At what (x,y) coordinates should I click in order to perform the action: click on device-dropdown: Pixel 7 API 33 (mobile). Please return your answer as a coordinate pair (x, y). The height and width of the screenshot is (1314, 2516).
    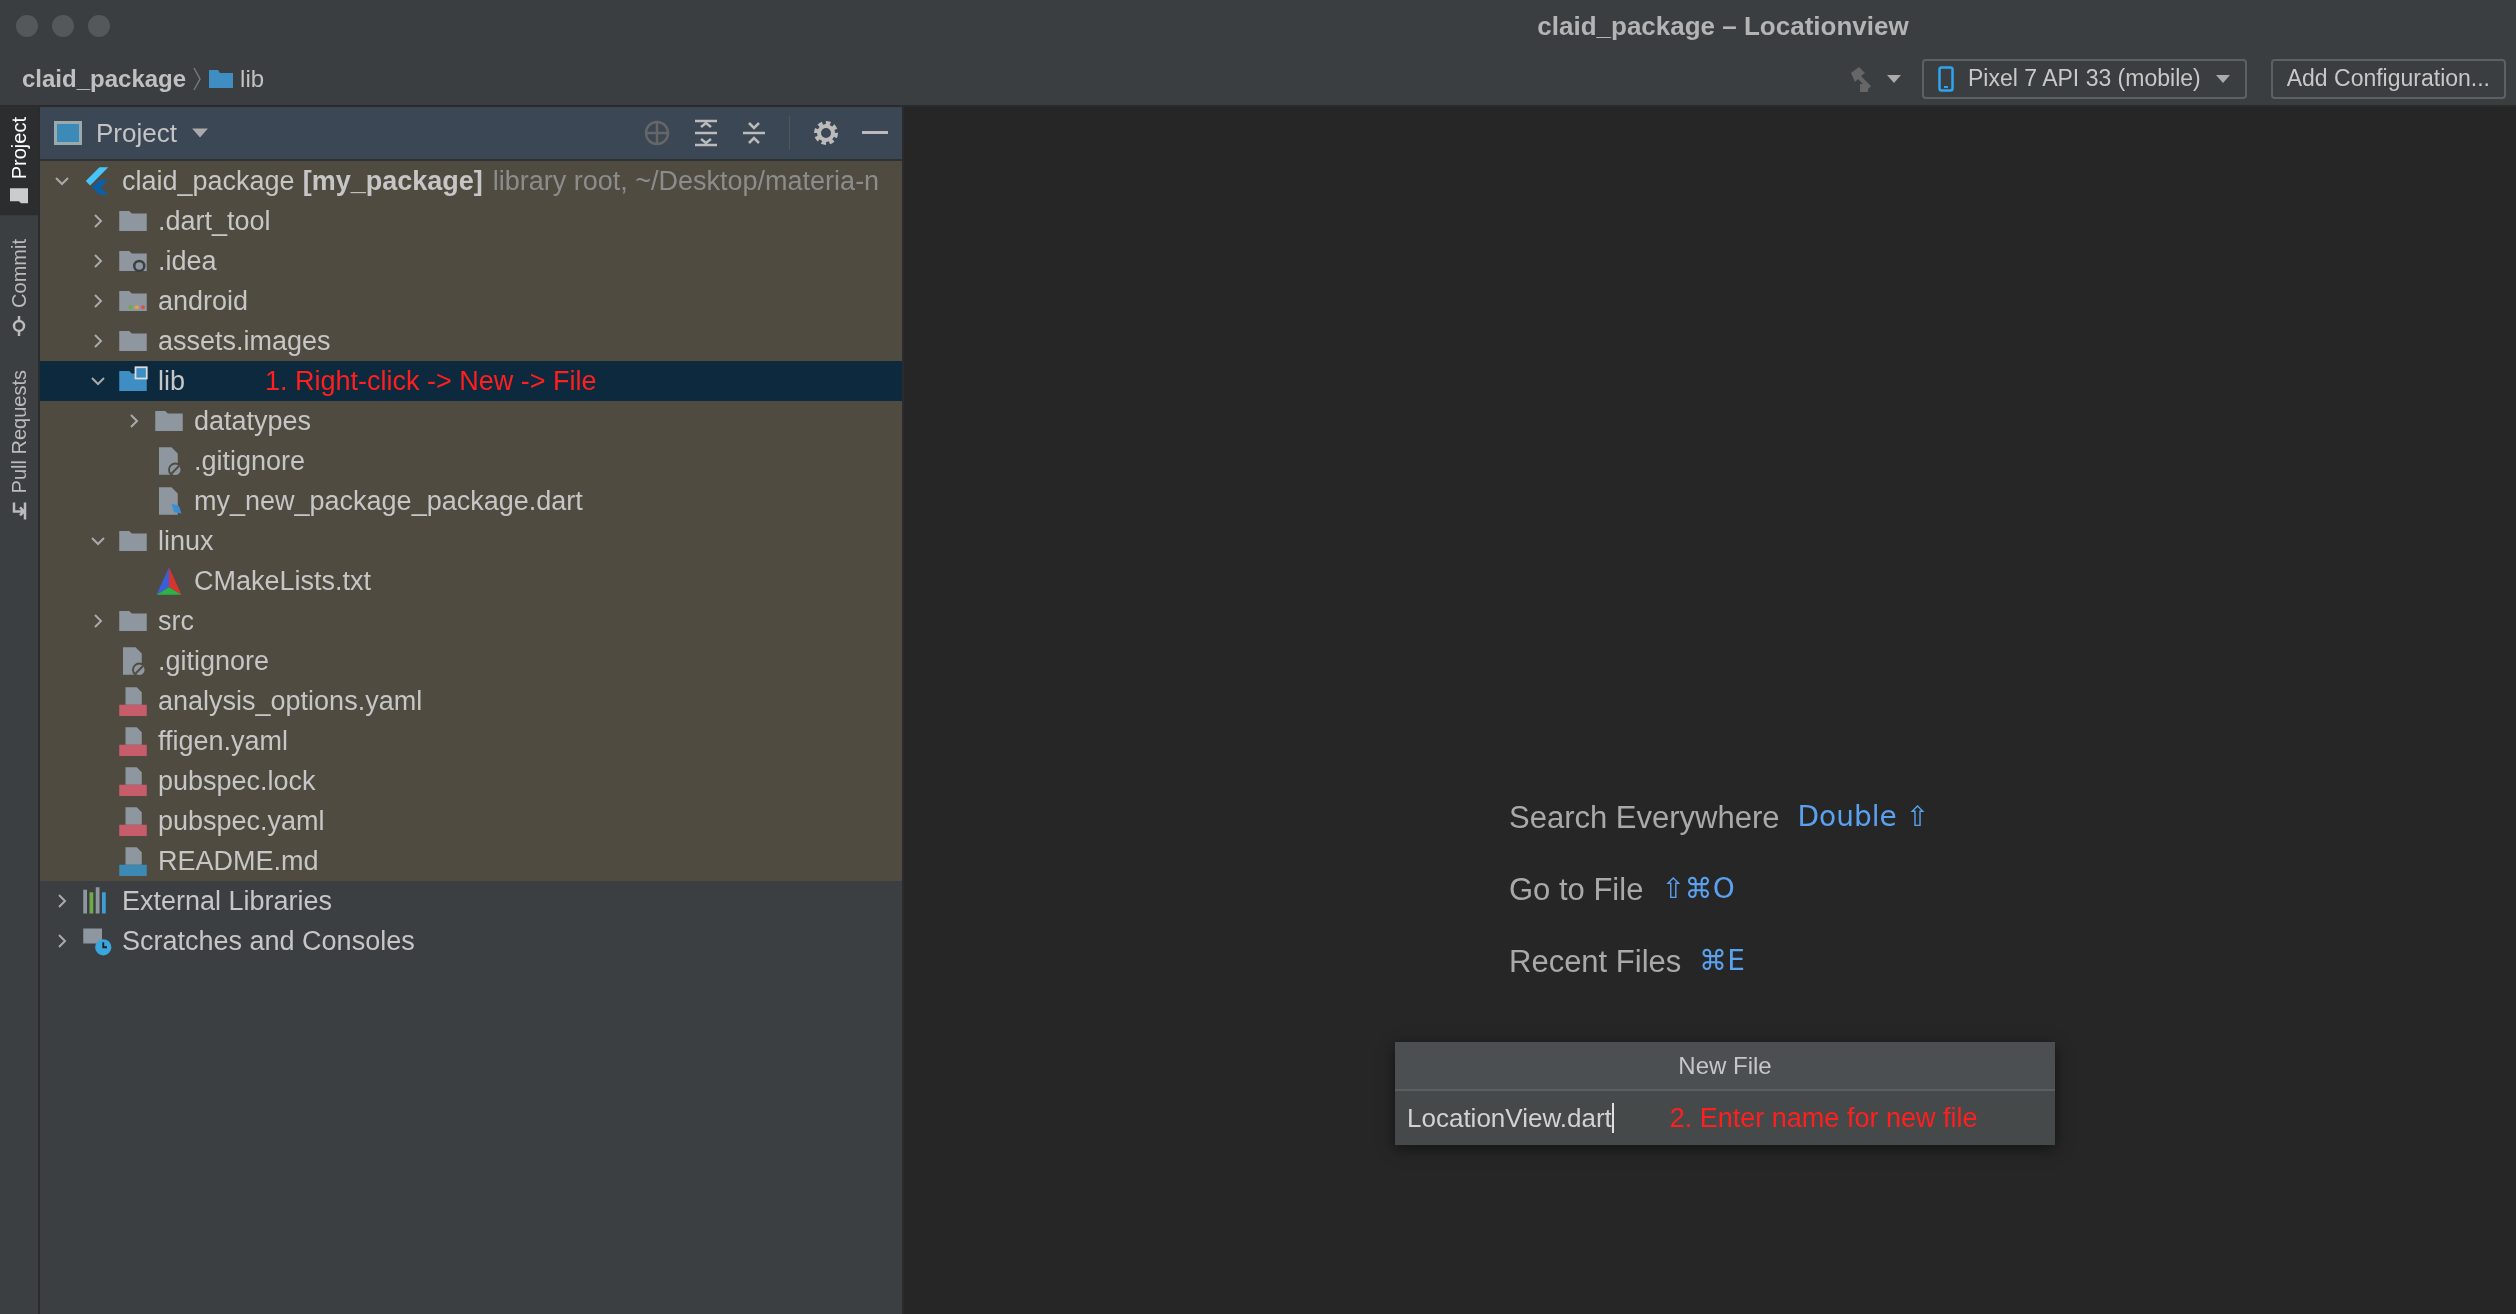
    Looking at the image, I should click on (2084, 78).